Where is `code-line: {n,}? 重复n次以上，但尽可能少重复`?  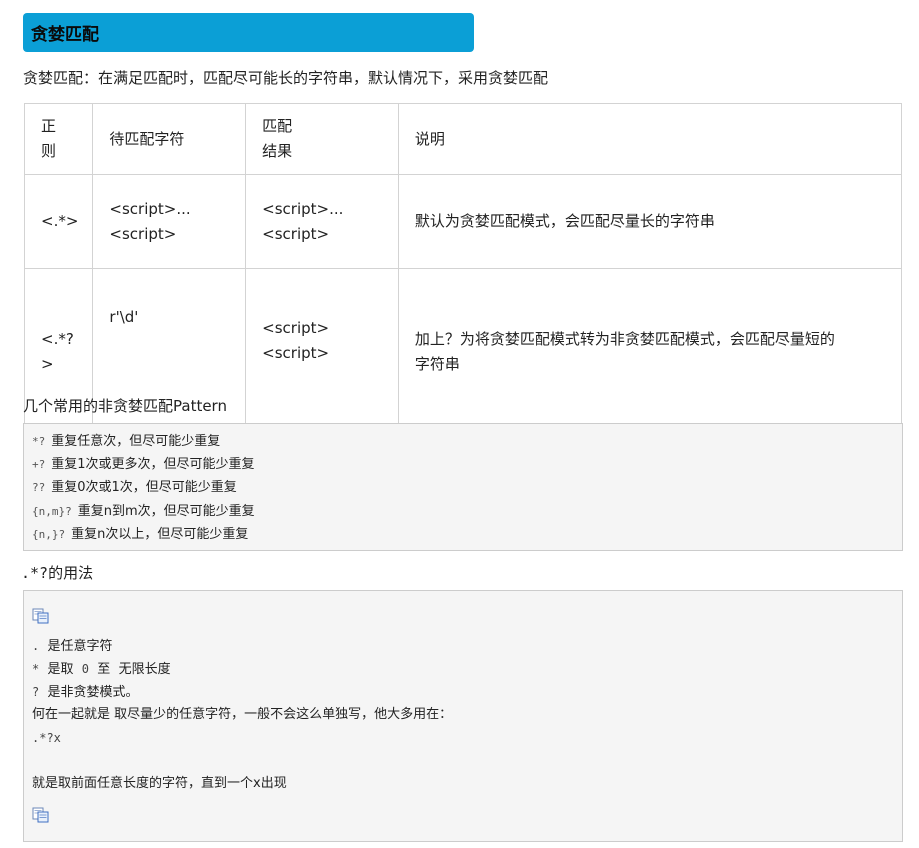
code-line: {n,}? 重复n次以上，但尽可能少重复 is located at coordinates (463, 534).